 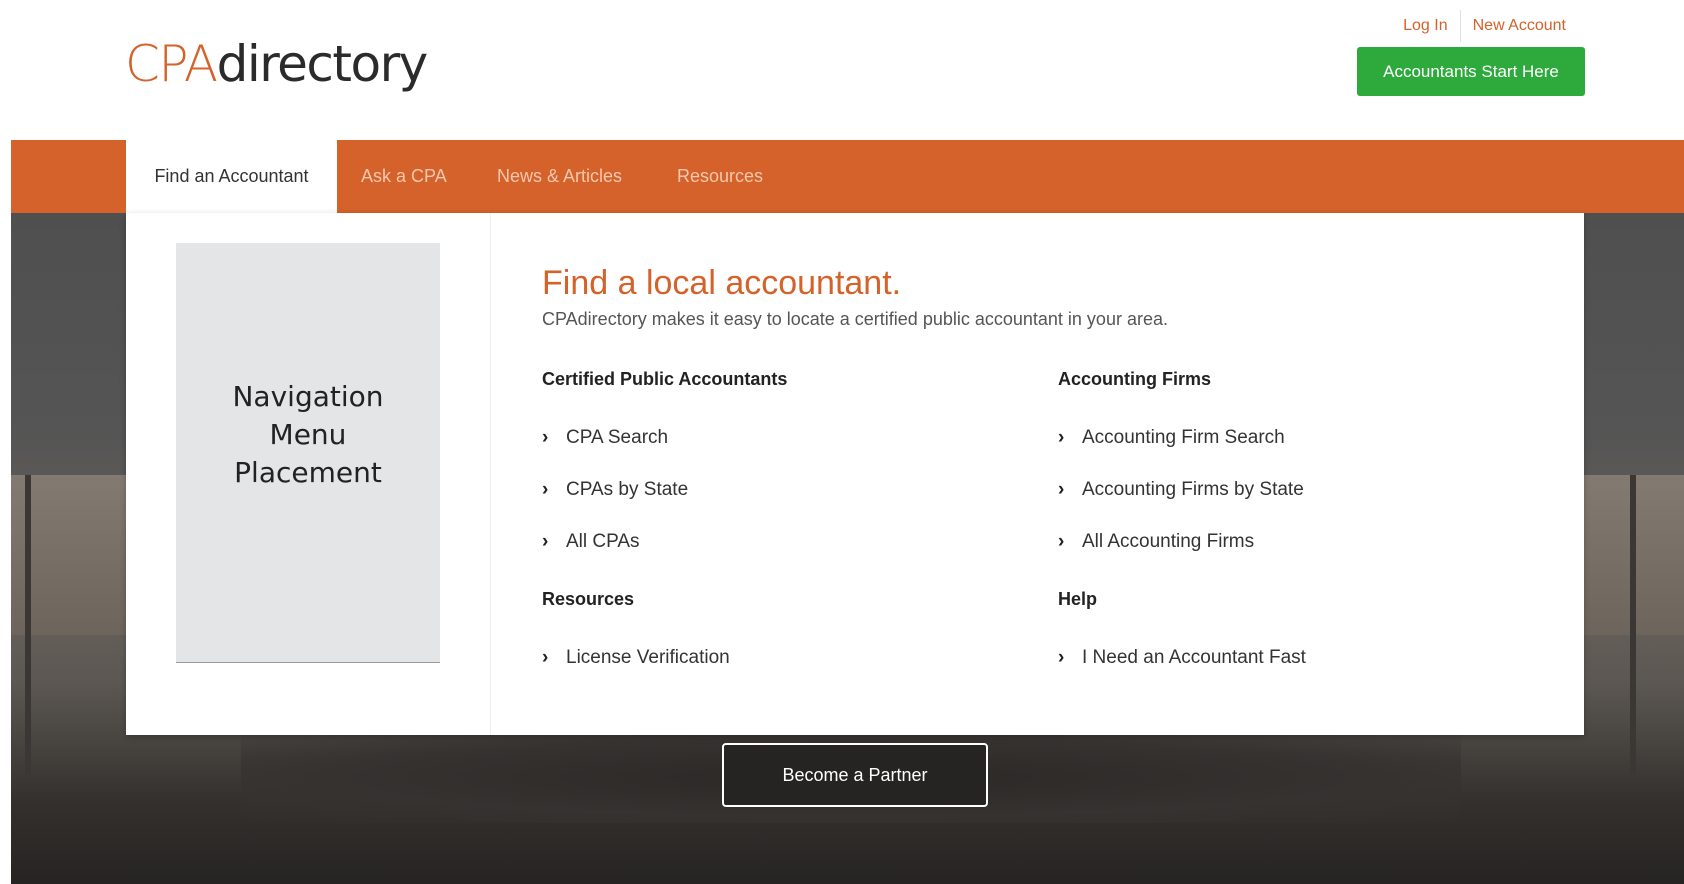 I want to click on menu-link-accountant-fast: › I Need an Accountant Fast, so click(x=1288, y=658).